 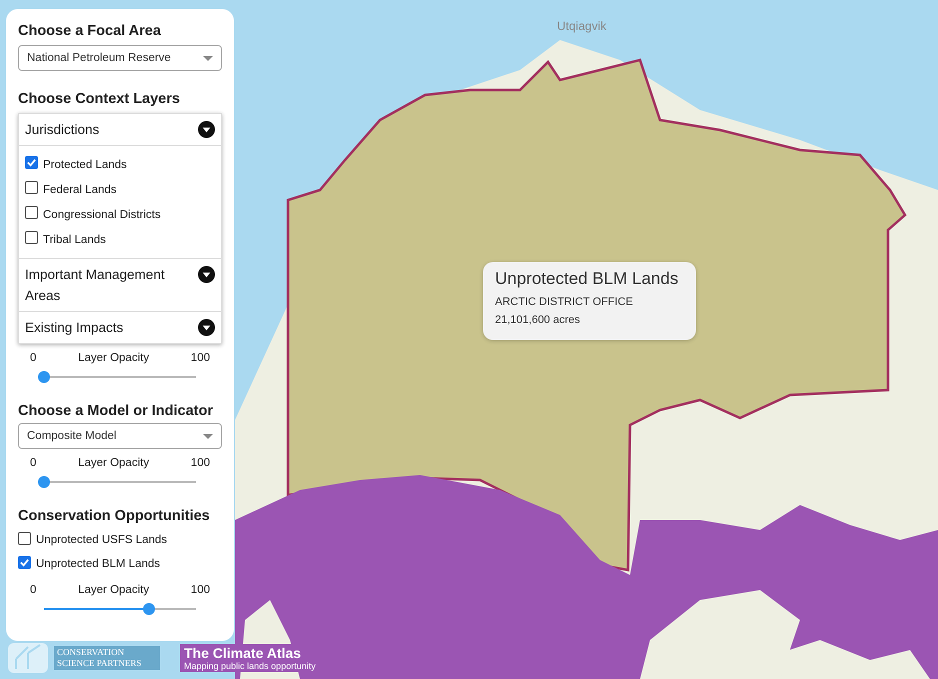 I want to click on checkbox-label: Congressional Districts, so click(x=102, y=214).